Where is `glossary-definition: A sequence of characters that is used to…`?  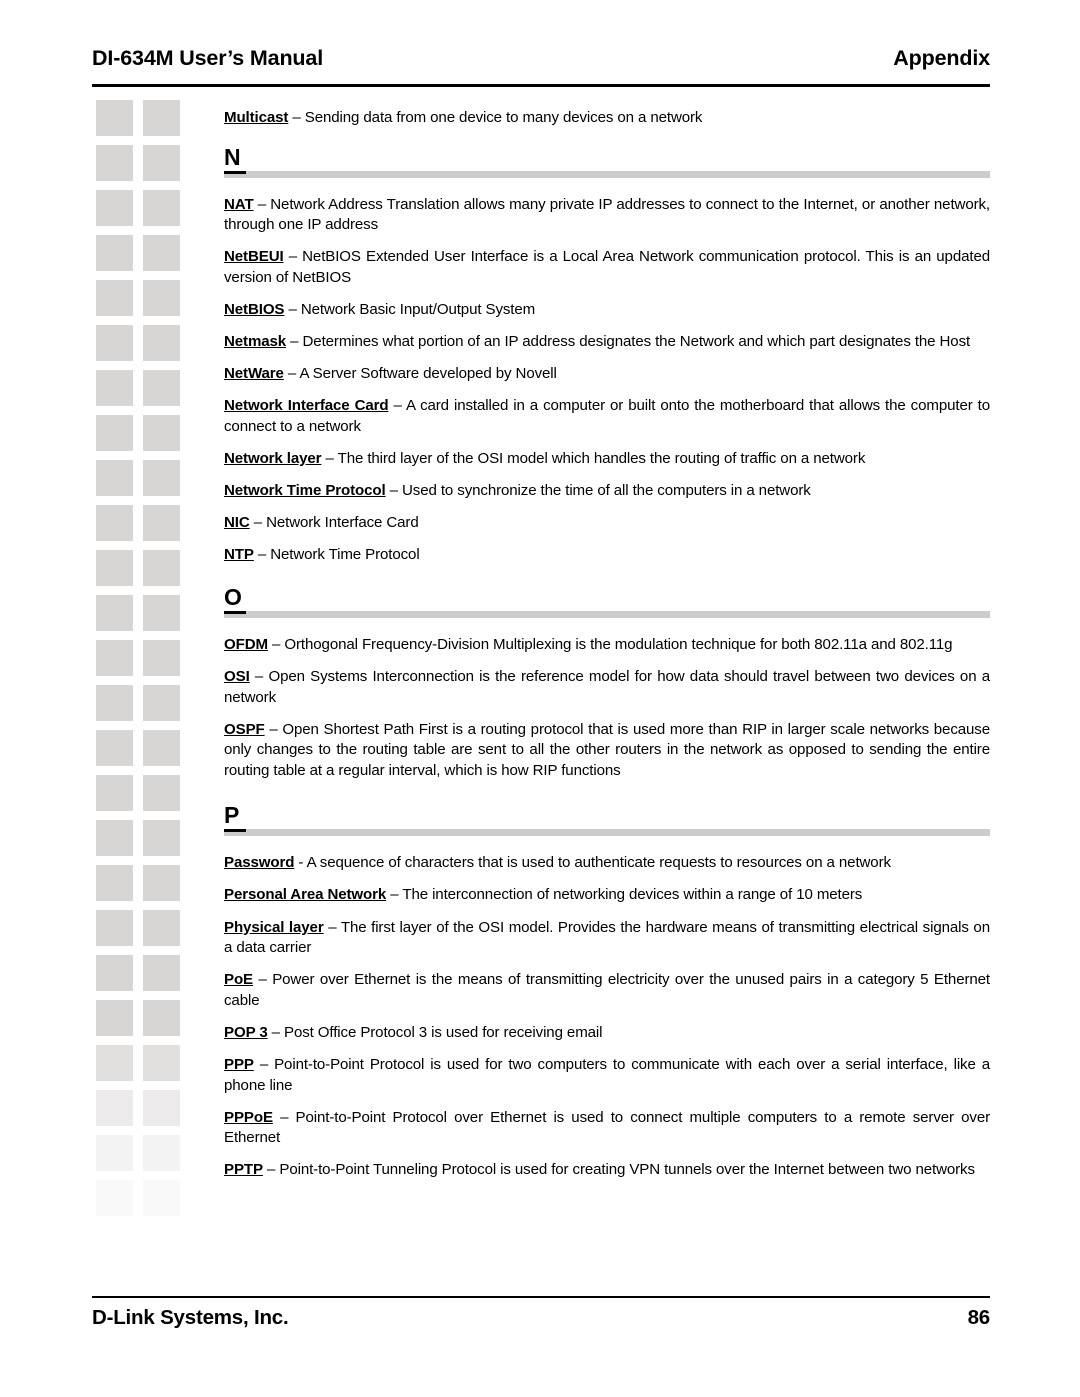
glossary-definition: A sequence of characters that is used to… is located at coordinates (598, 863).